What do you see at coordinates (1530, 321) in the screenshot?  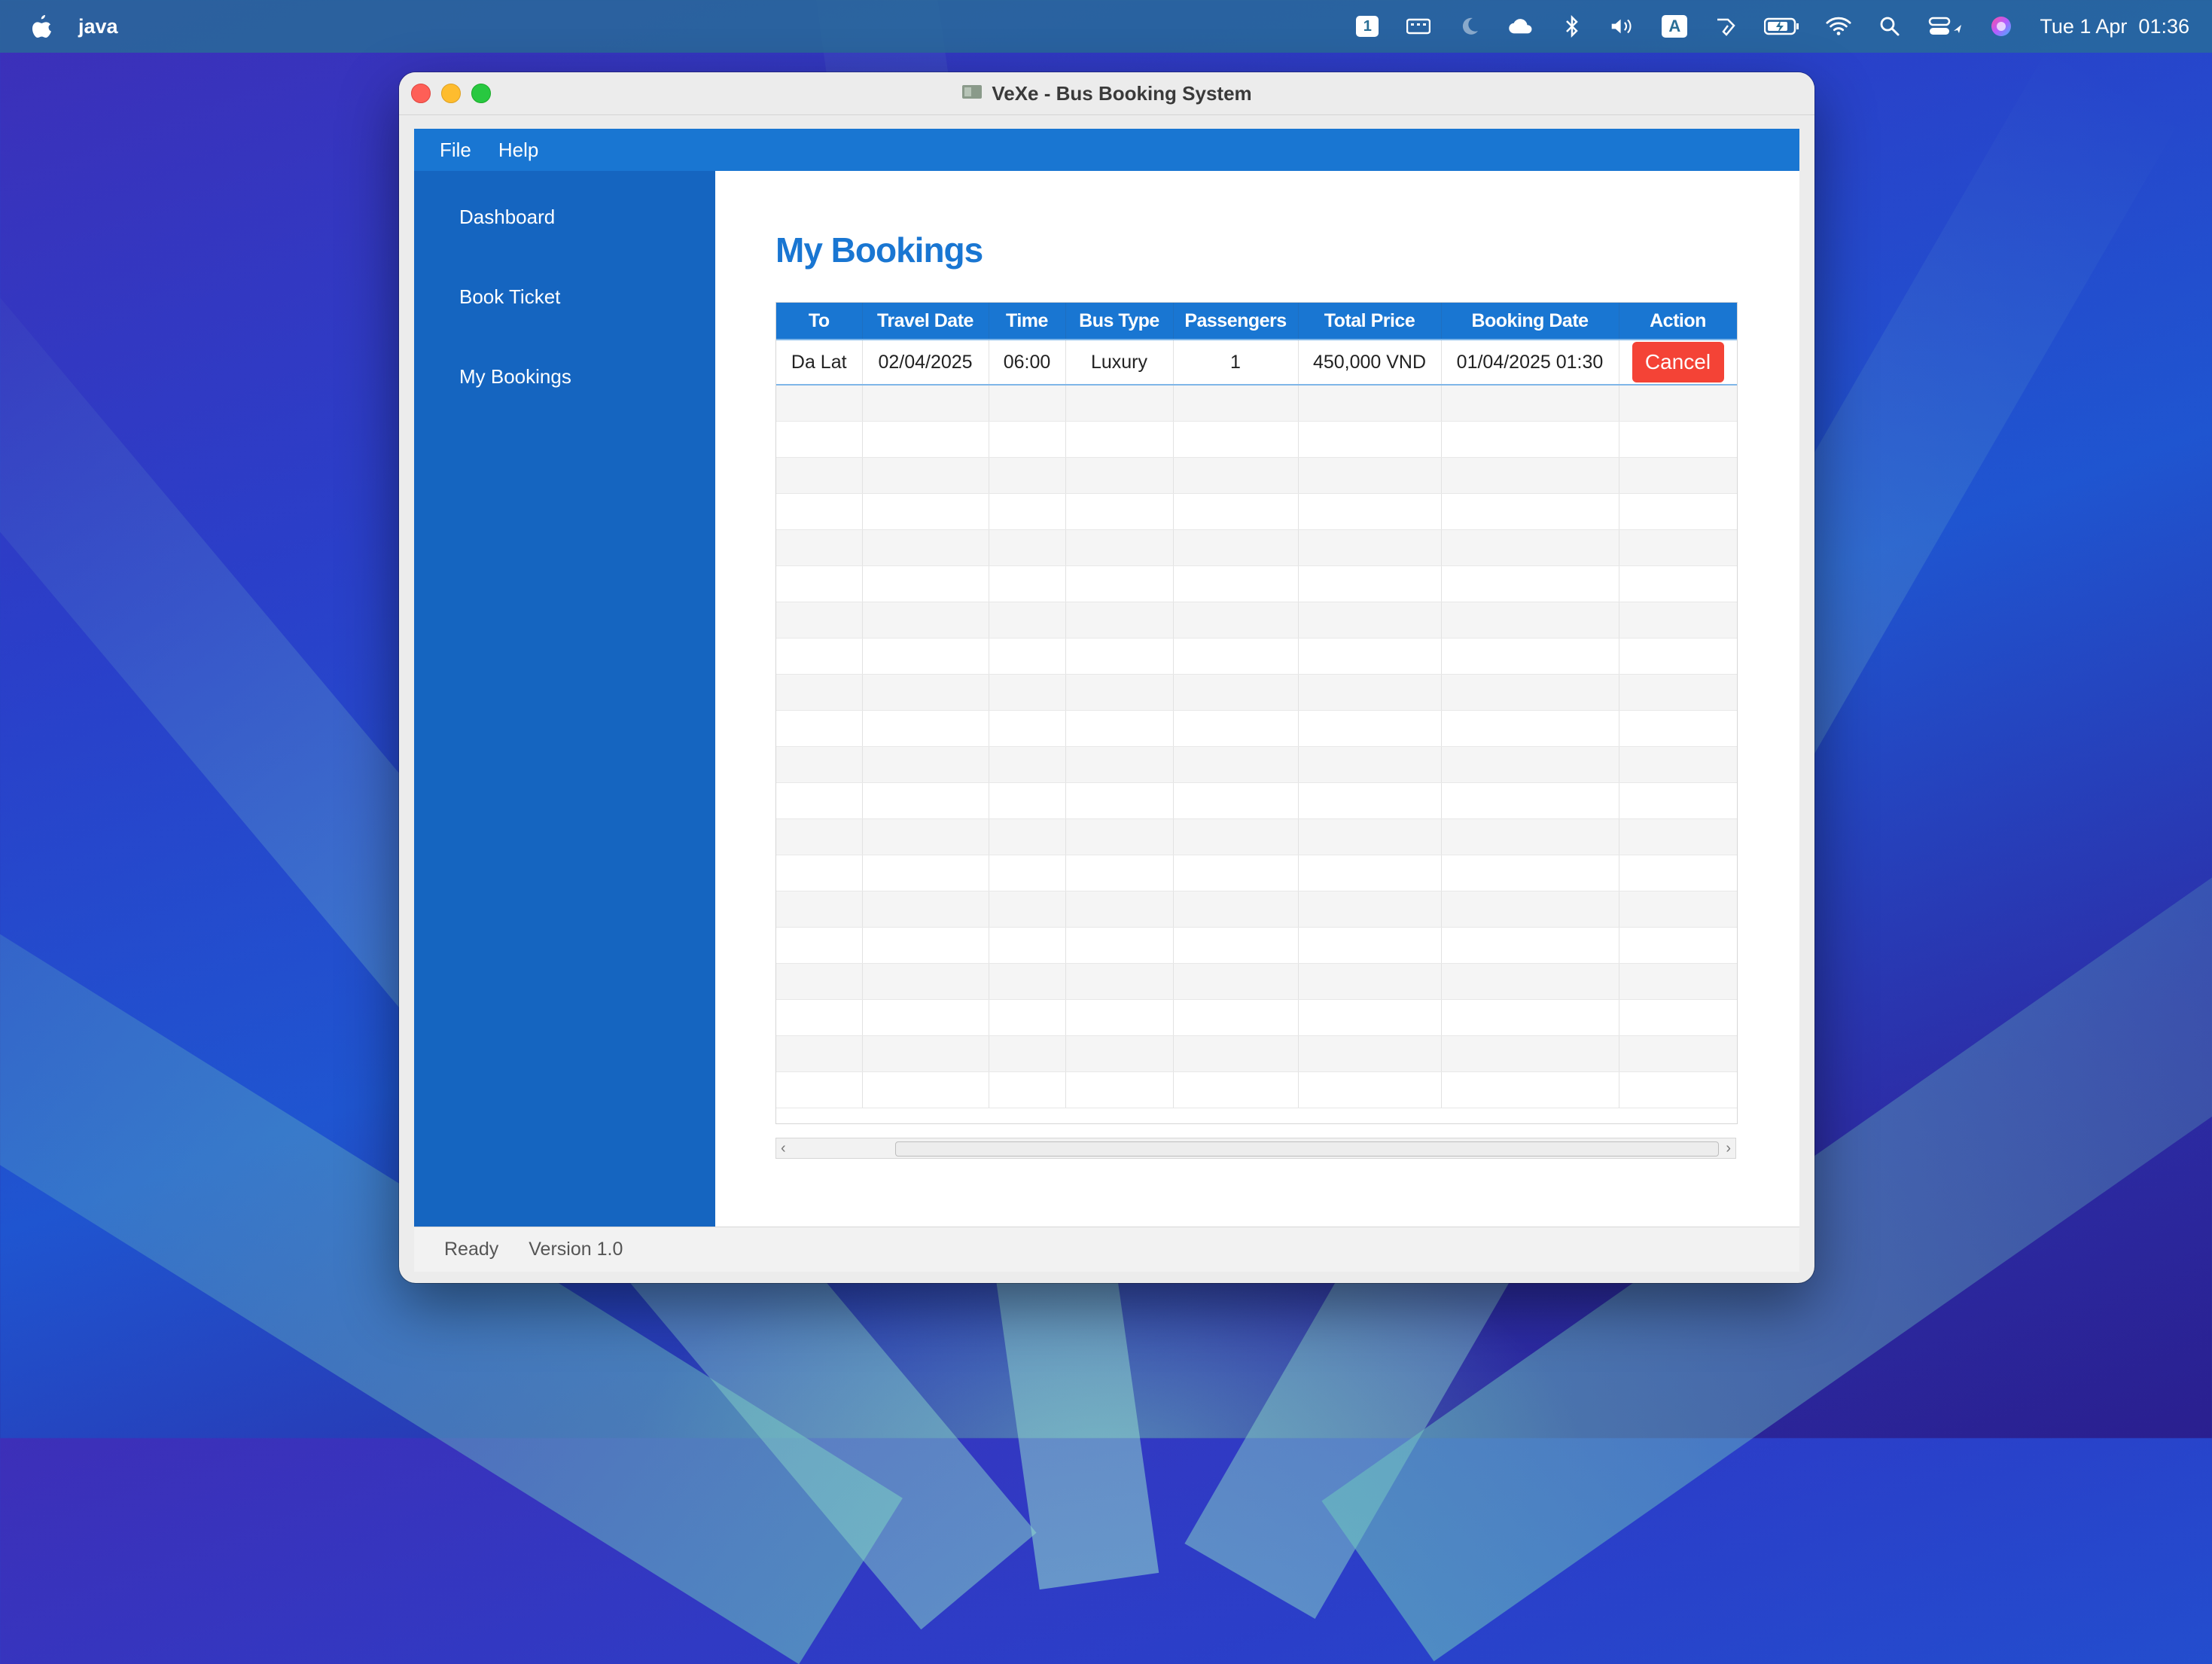 I see `column-header-booking-date: Booking Date` at bounding box center [1530, 321].